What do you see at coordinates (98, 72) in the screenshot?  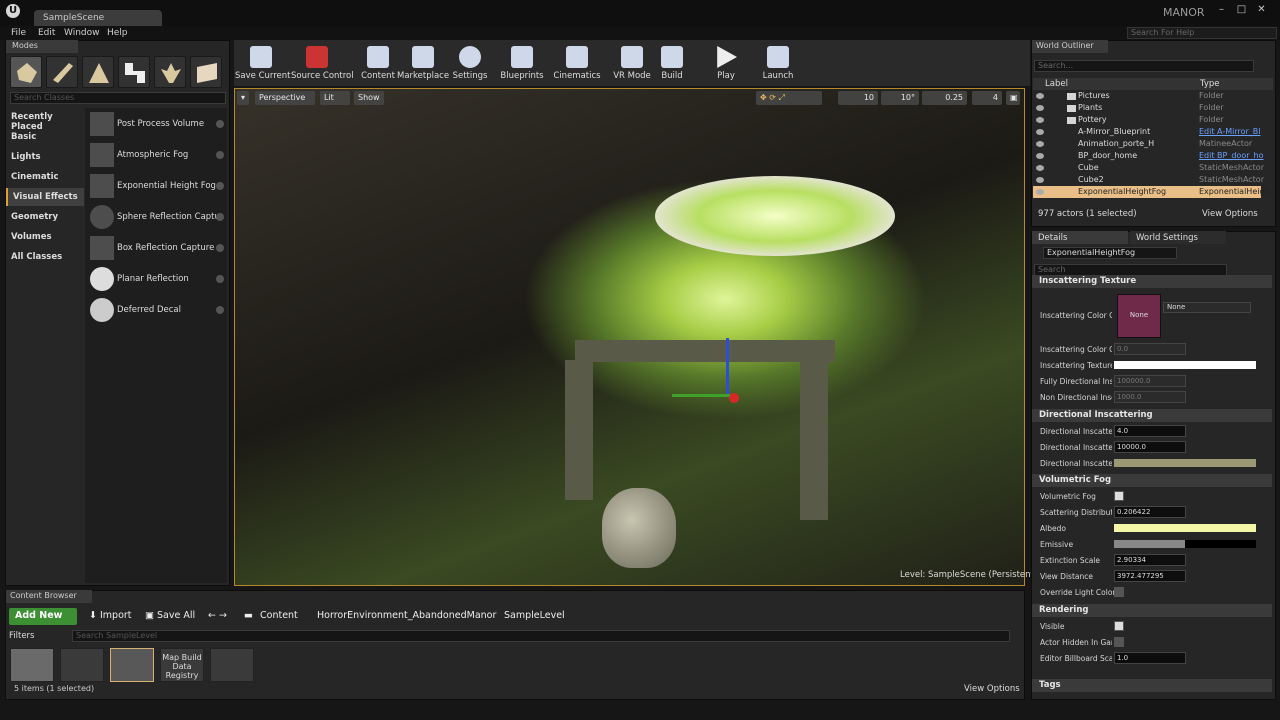 I see `landscape-mode-button` at bounding box center [98, 72].